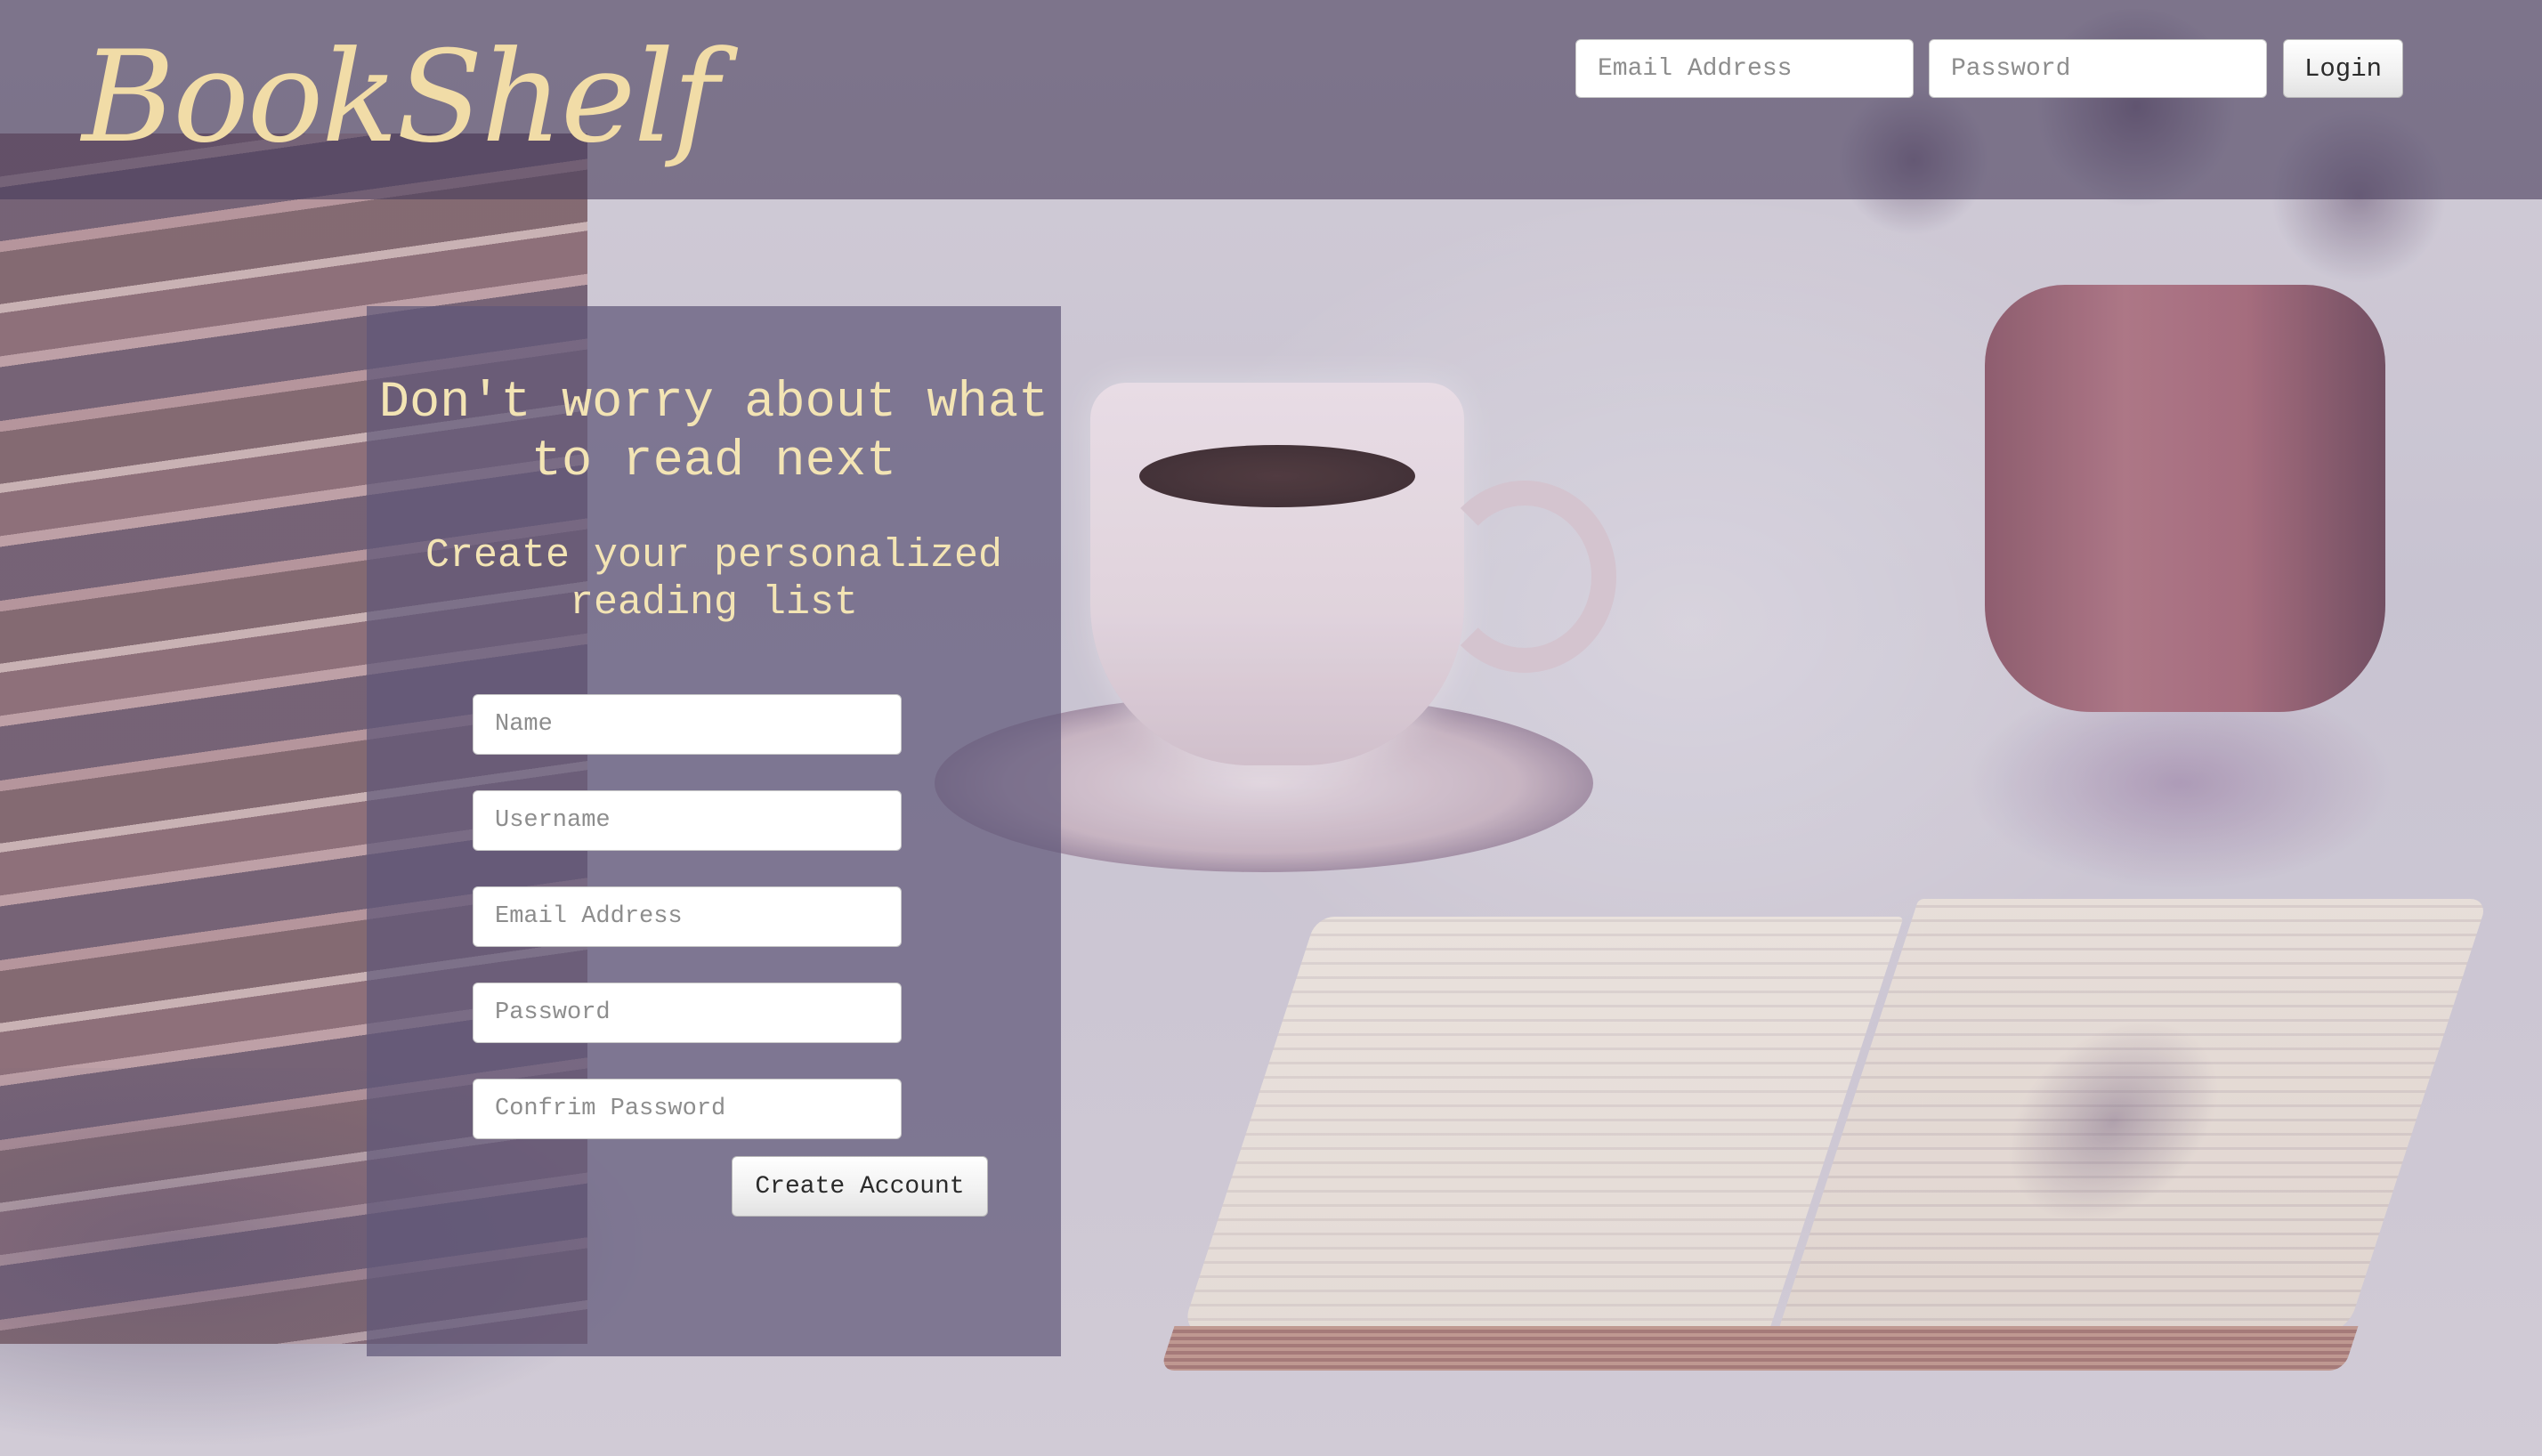  I want to click on site-logo: BookShelf, so click(400, 98).